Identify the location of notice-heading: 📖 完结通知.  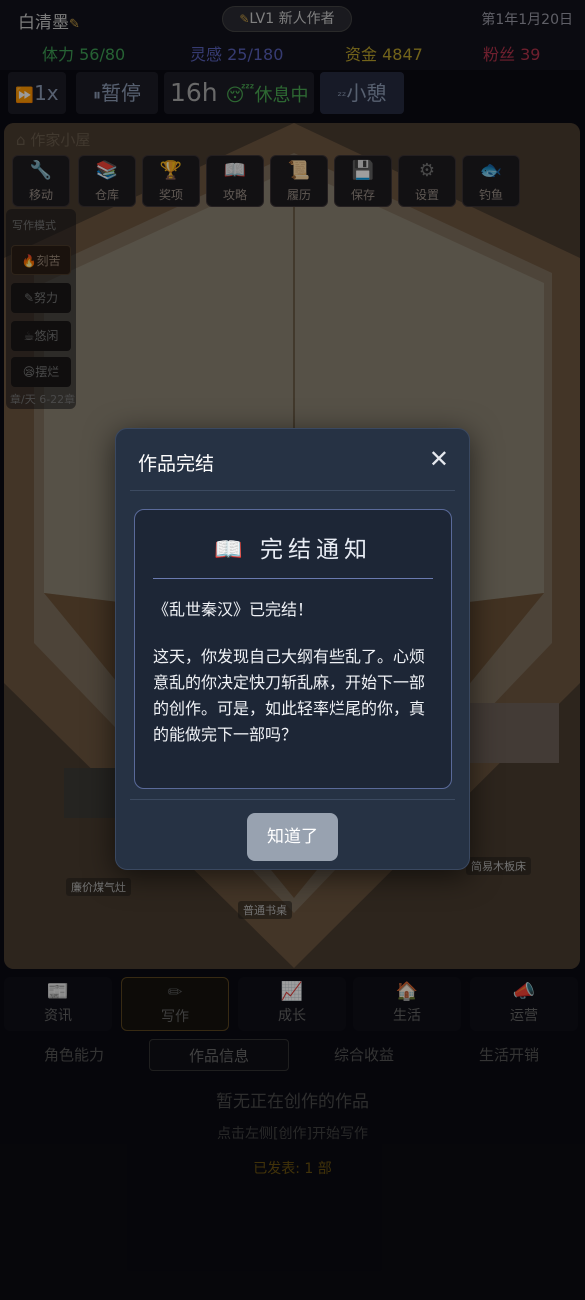
(293, 550).